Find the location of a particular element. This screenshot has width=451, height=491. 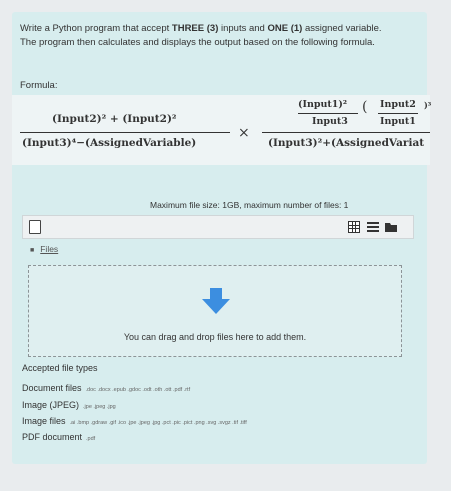

download-arrow-icon is located at coordinates (216, 301).